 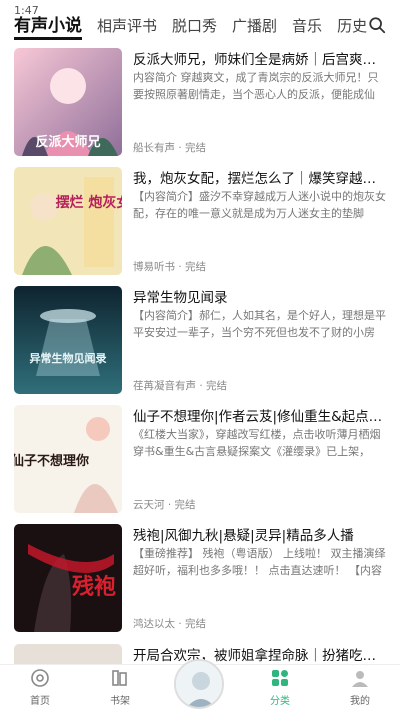 What do you see at coordinates (170, 148) in the screenshot?
I see `album-meta: 船长有声 · 完结` at bounding box center [170, 148].